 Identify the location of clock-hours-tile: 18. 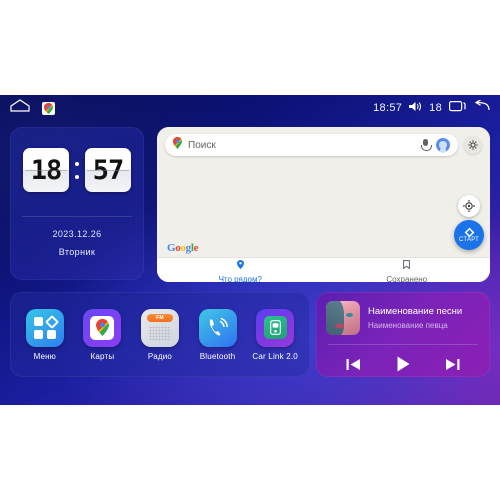
(46, 170).